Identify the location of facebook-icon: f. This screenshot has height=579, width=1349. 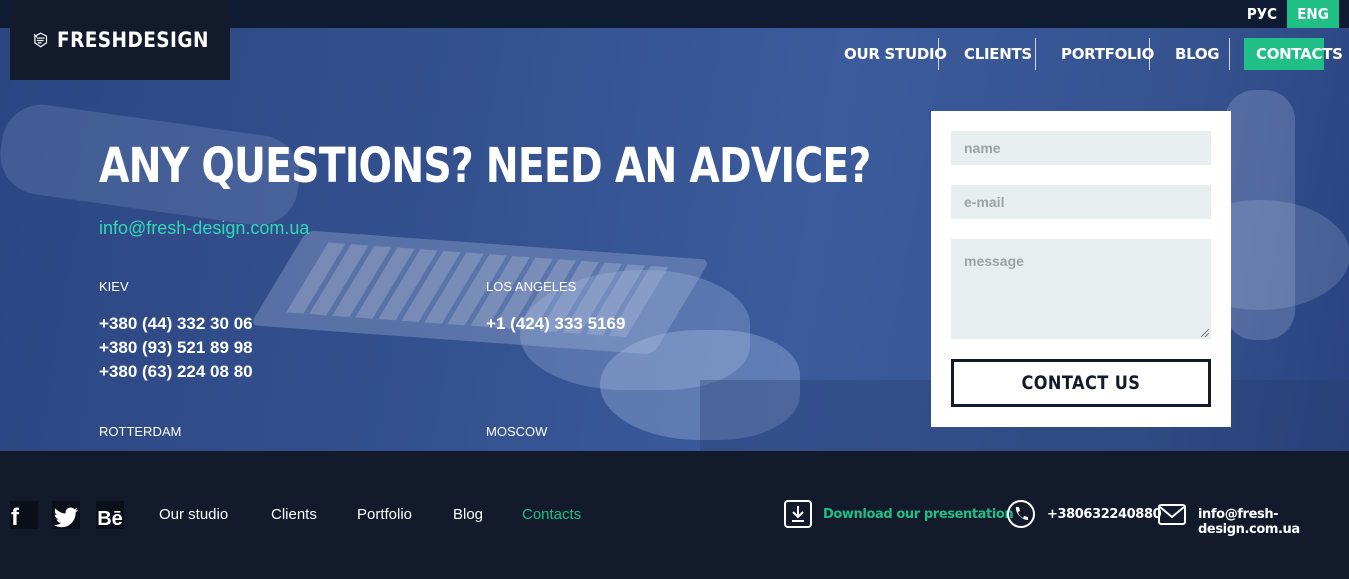
(24, 516).